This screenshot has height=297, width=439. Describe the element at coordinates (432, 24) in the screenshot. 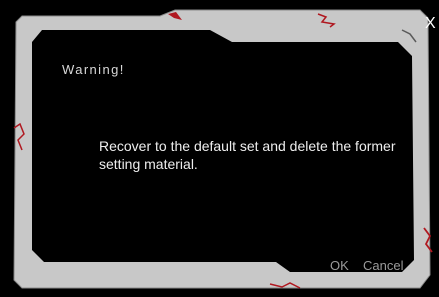

I see `close-button: X` at that location.